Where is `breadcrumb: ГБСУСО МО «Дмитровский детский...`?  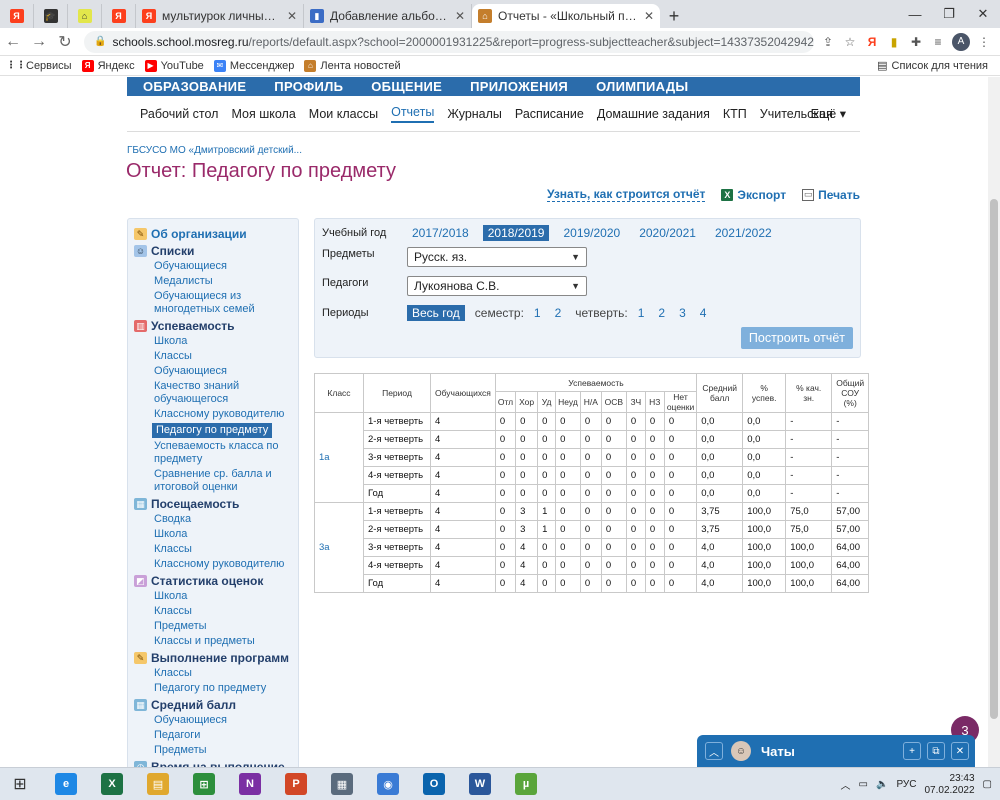 breadcrumb: ГБСУСО МО «Дмитровский детский... is located at coordinates (214, 150).